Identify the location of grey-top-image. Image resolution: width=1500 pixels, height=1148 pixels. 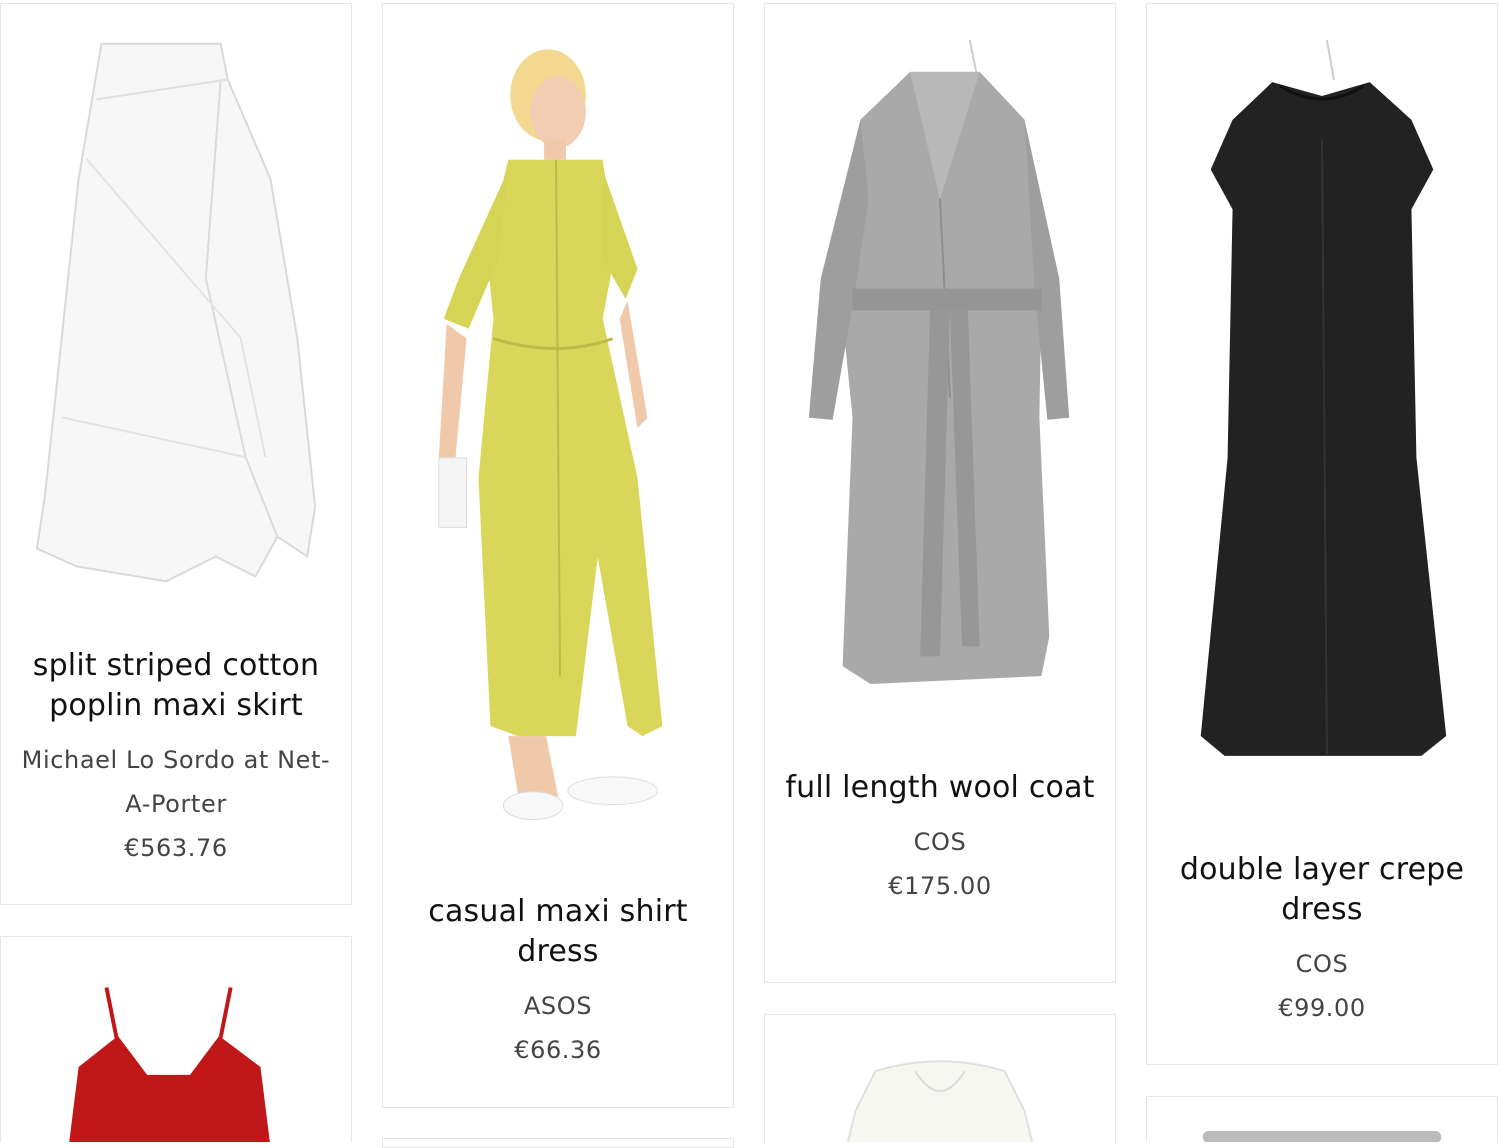
(1322, 1136).